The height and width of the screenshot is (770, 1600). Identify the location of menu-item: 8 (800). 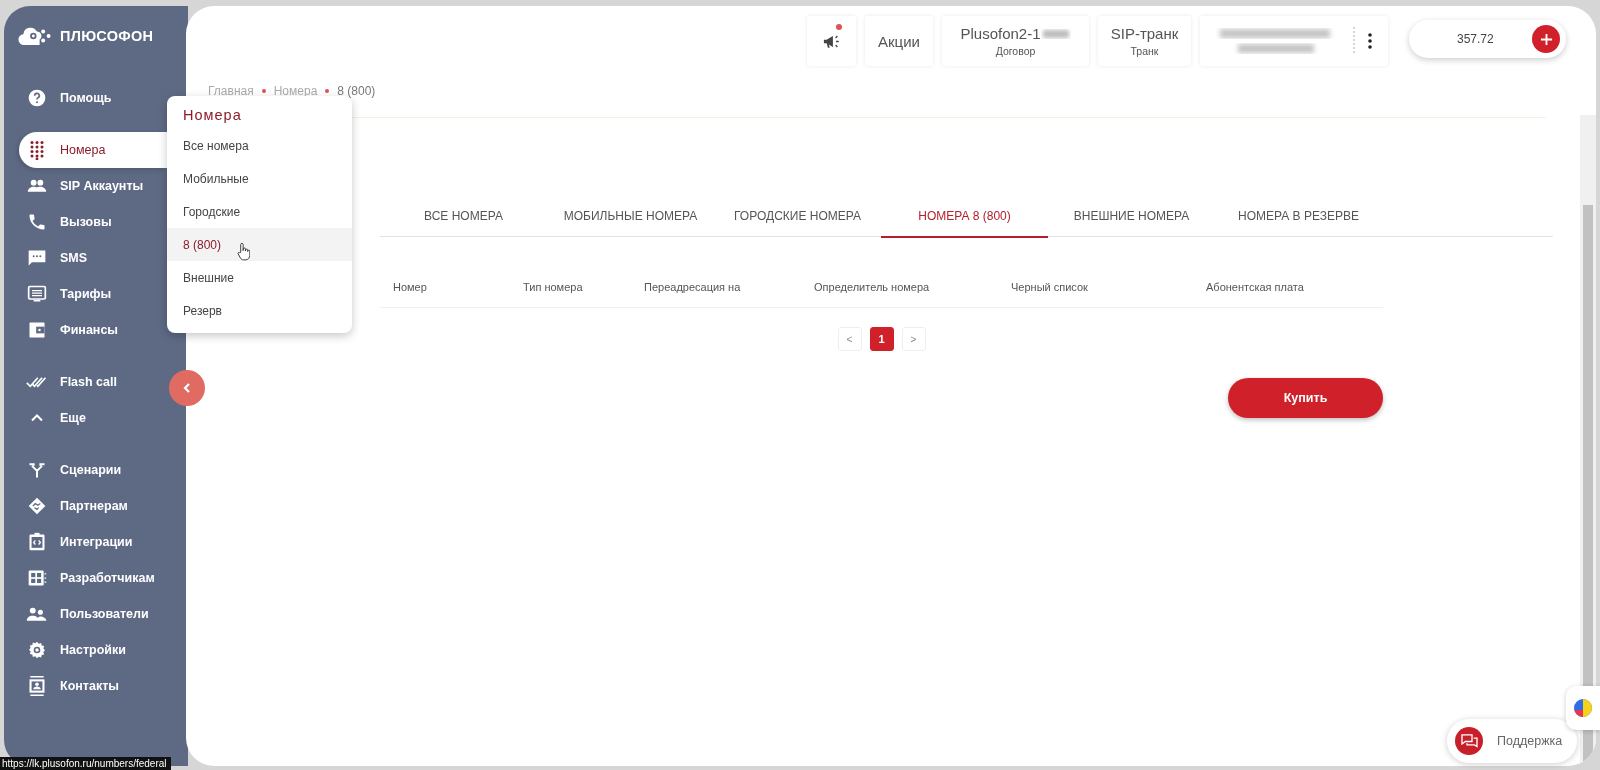
(259, 244).